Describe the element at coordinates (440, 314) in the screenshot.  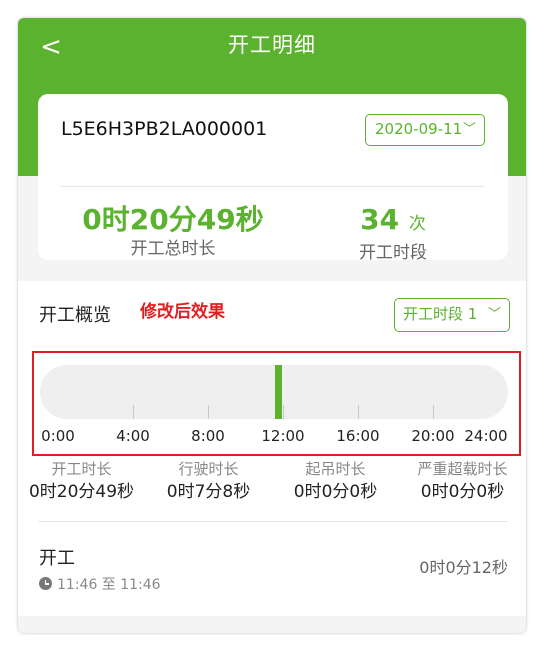
I see `segment-select-value: 开工时段 1` at that location.